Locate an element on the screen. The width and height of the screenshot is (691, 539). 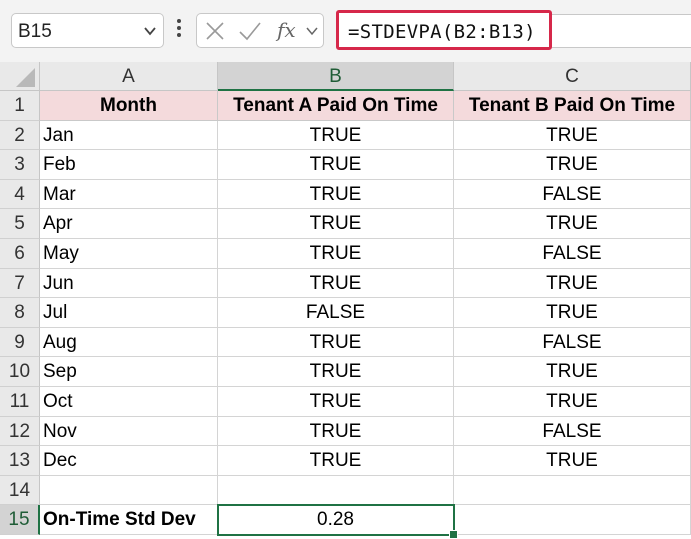
cell-c10: TRUE is located at coordinates (572, 372).